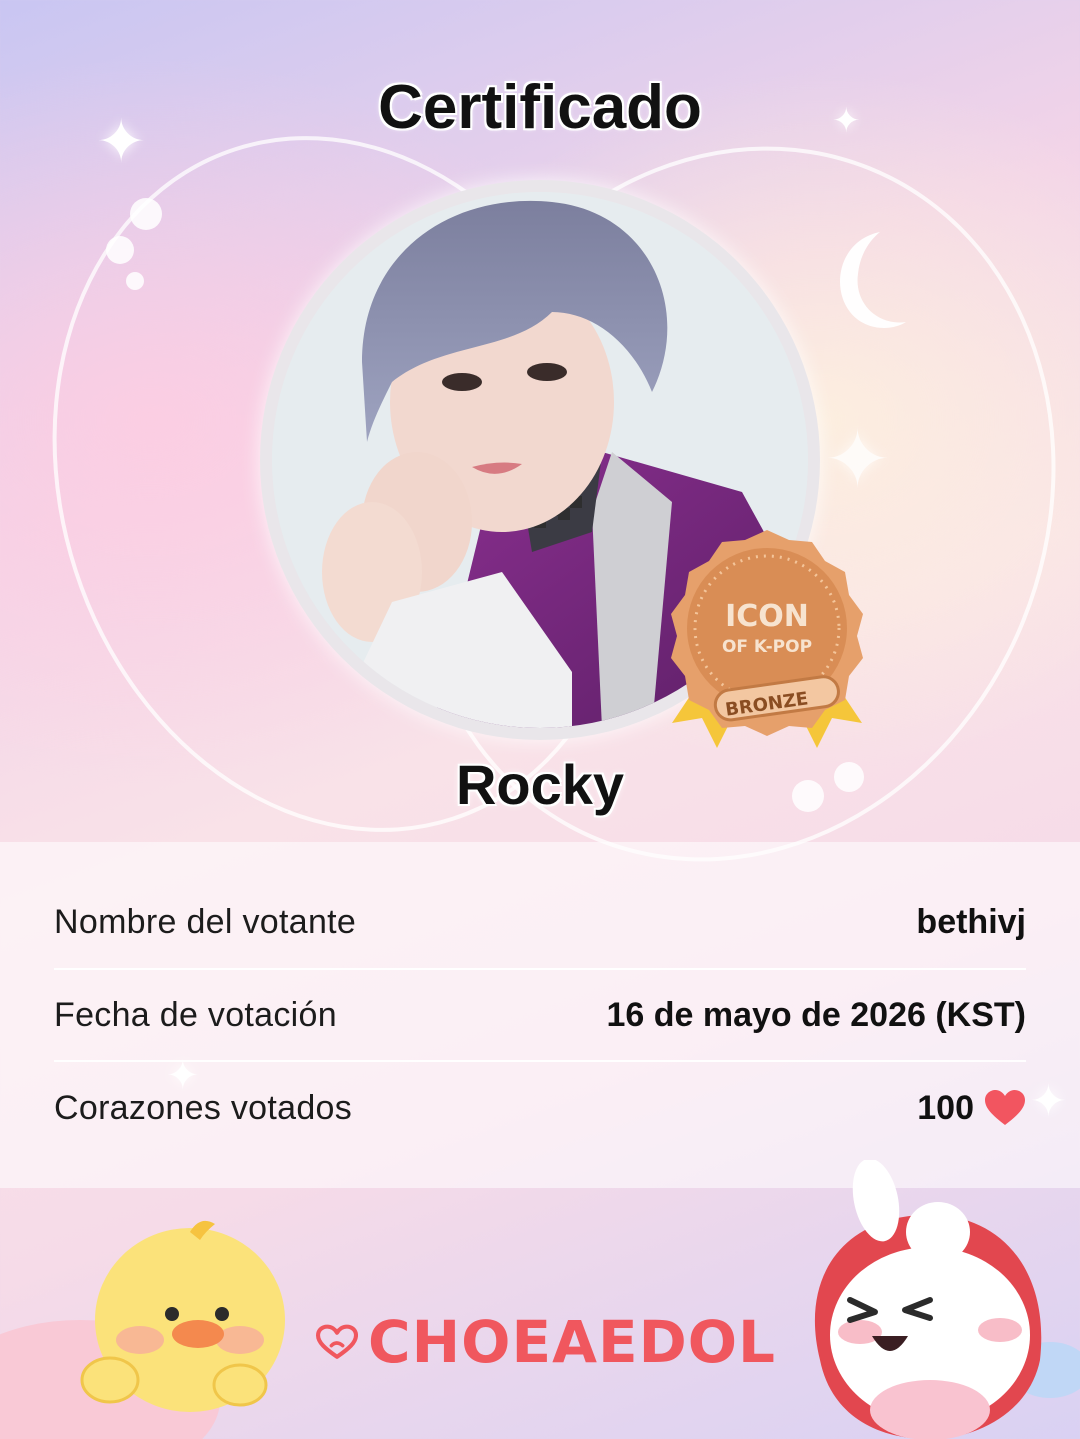 The image size is (1080, 1439). I want to click on date-value: 16 de mayo de 2026 (KST), so click(816, 1014).